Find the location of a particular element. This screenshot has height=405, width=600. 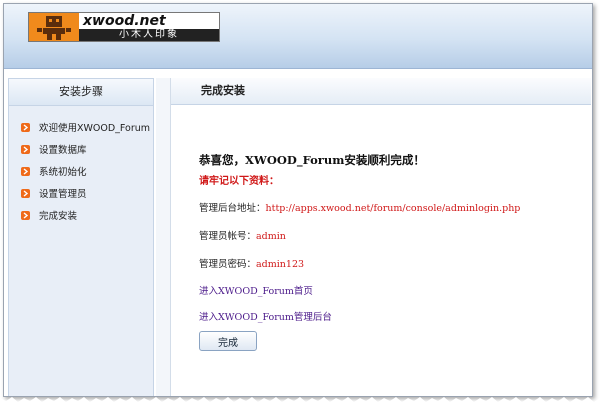

account-label: 管理员帐号： is located at coordinates (228, 236).